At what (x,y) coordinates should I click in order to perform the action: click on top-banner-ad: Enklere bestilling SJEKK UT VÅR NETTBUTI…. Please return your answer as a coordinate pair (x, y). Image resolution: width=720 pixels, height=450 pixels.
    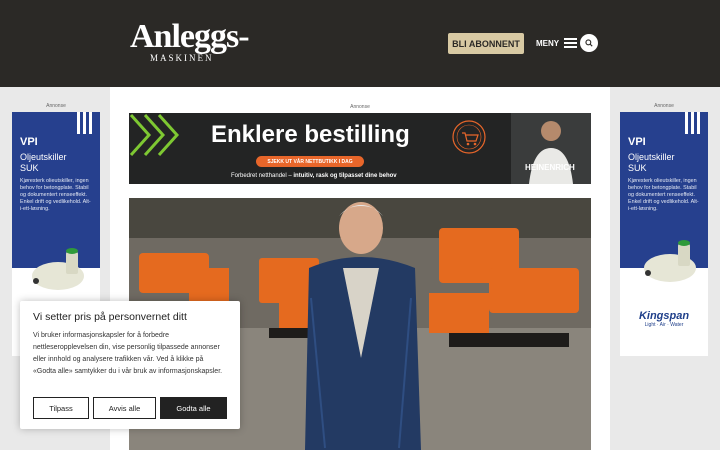
    Looking at the image, I should click on (360, 148).